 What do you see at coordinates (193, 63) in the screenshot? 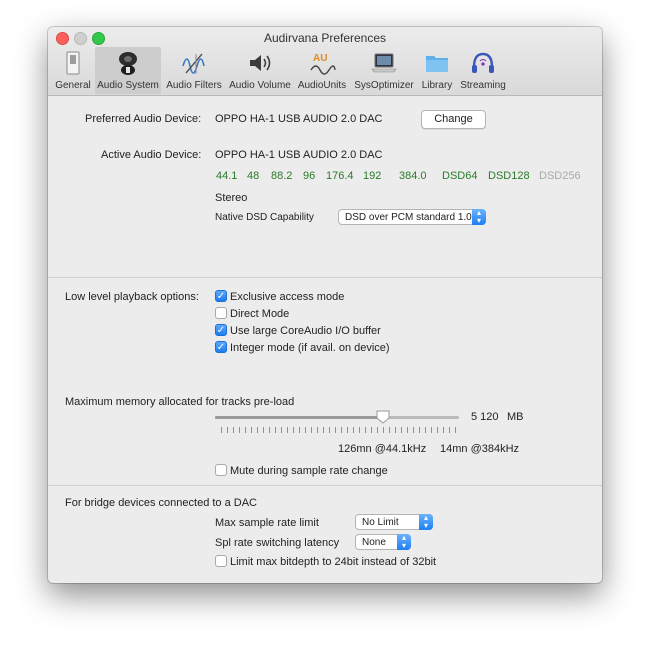
I see `waveform-icon` at bounding box center [193, 63].